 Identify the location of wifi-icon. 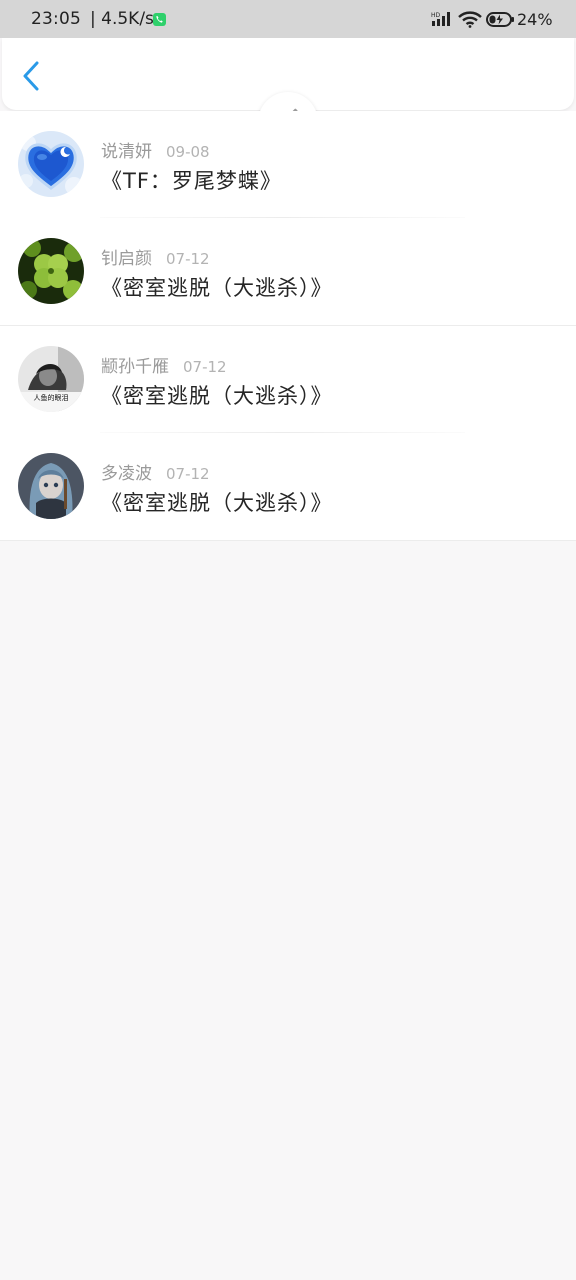
(470, 21).